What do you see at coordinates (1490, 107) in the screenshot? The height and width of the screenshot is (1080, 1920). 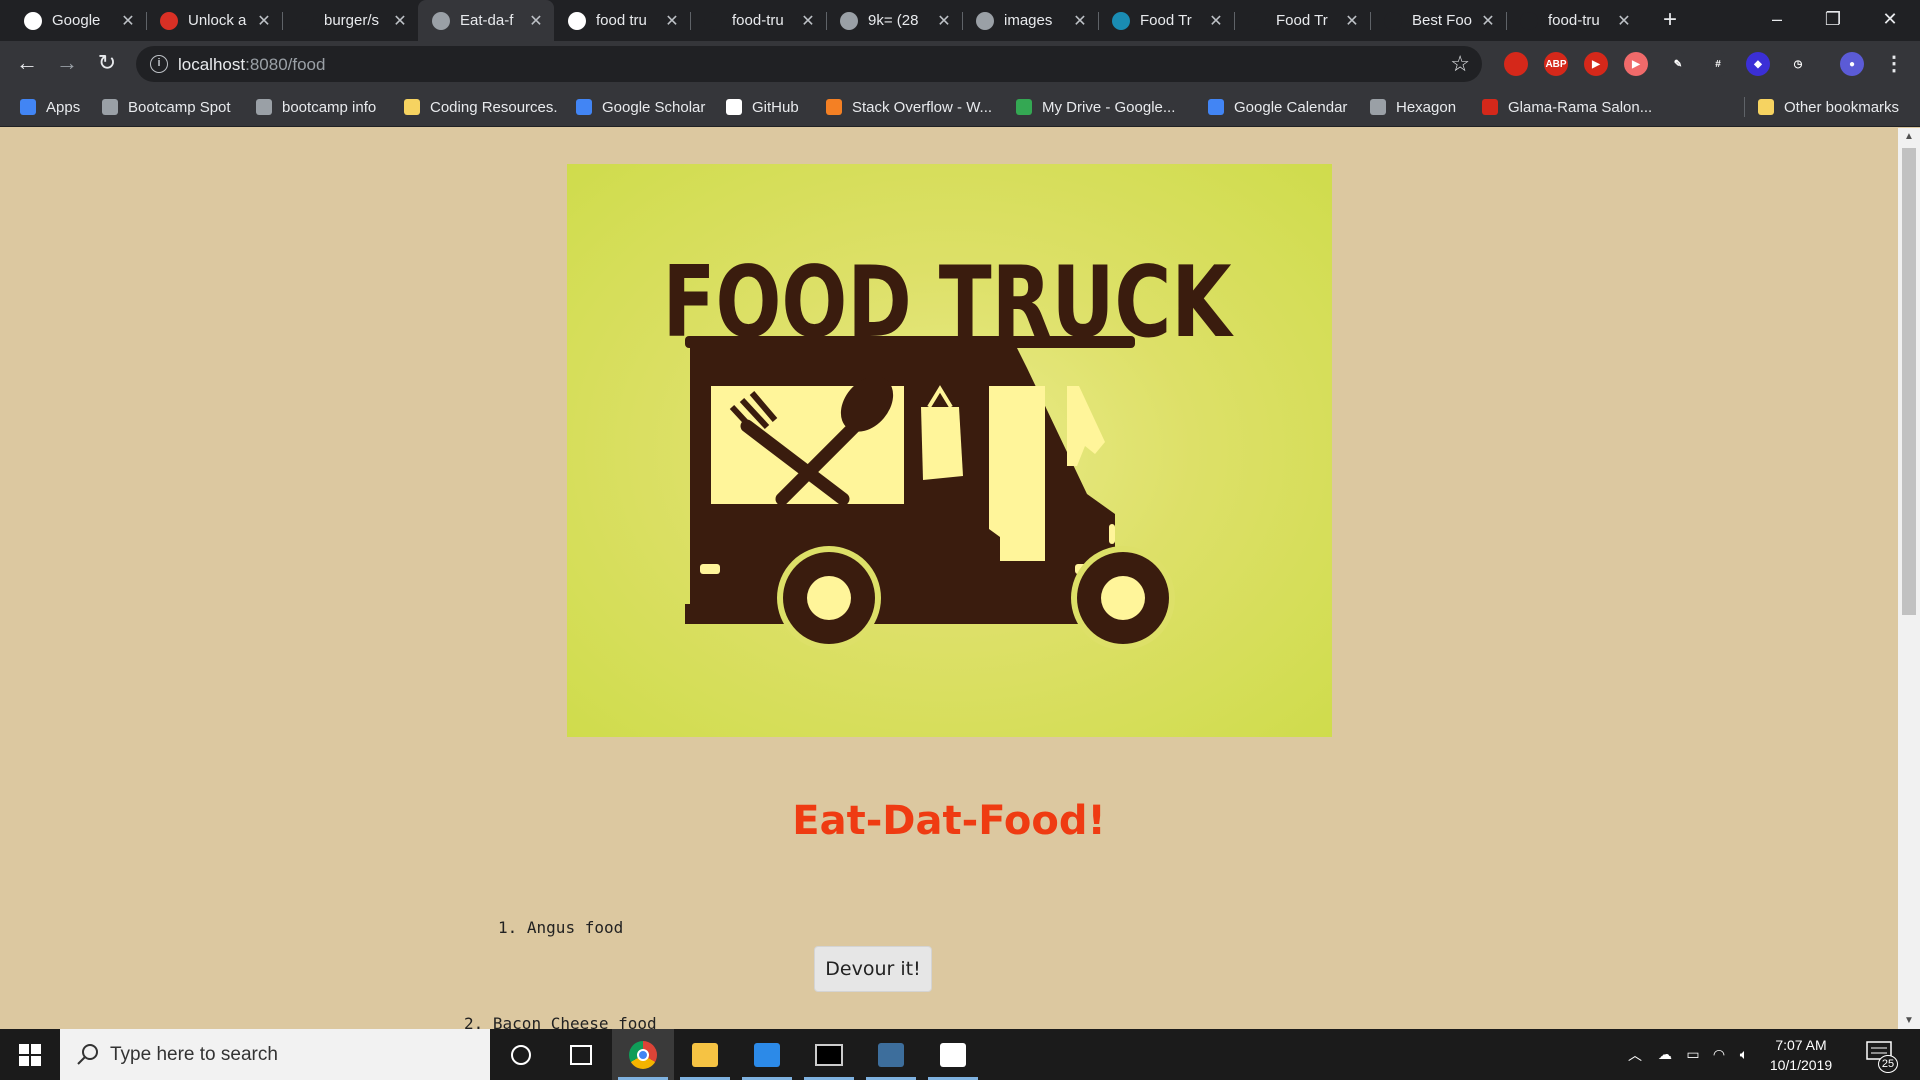 I see `opera-icon` at bounding box center [1490, 107].